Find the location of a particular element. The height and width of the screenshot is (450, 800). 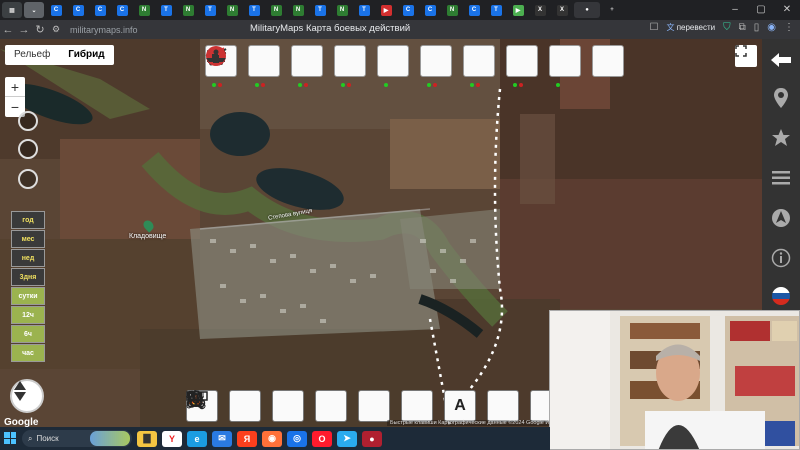

windows-start-icon is located at coordinates (10, 438).